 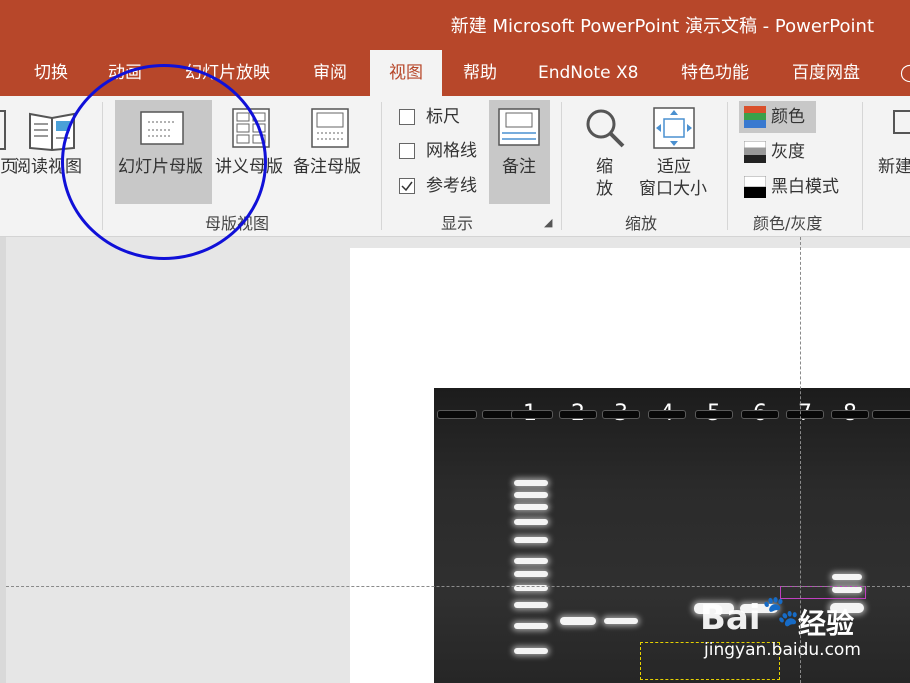 I want to click on tab-overflow: ◯, so click(x=905, y=73).